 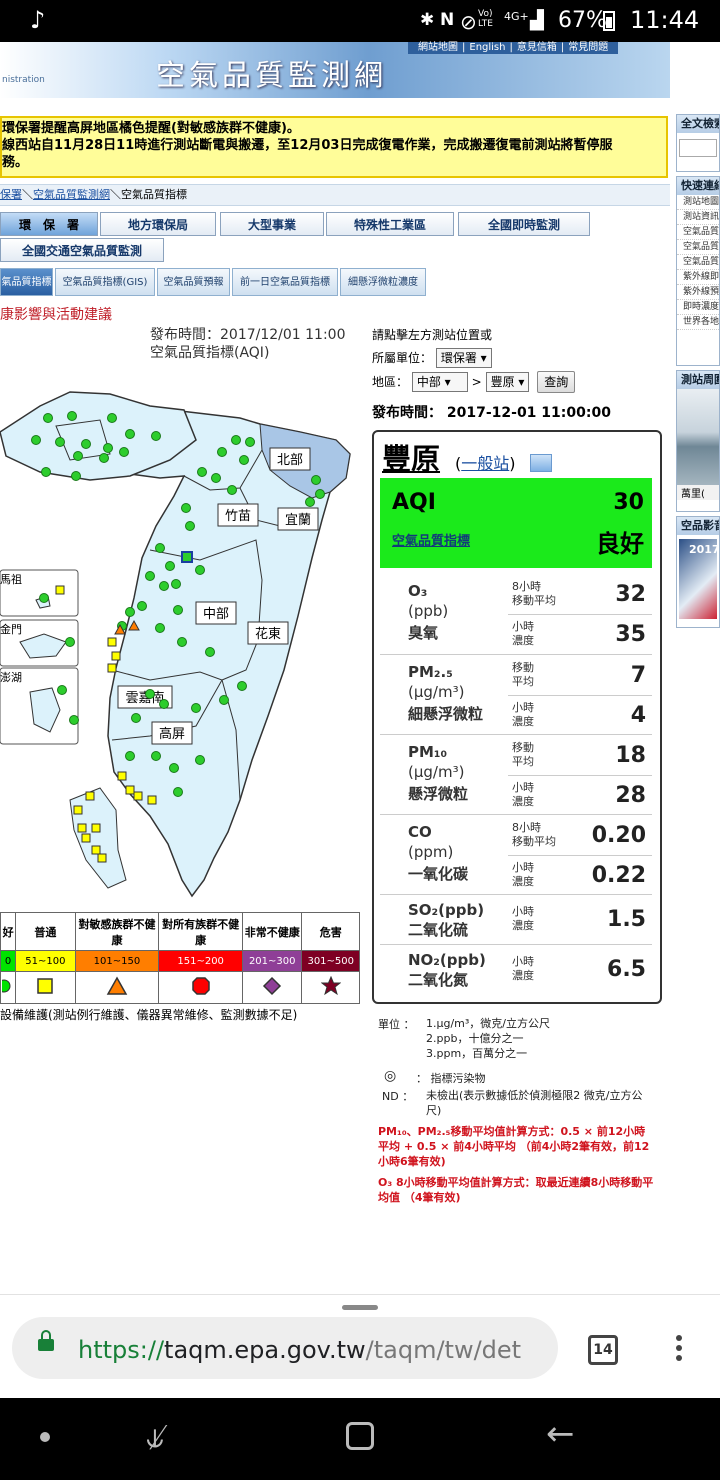 What do you see at coordinates (560, 1434) in the screenshot?
I see `back-icon: ←` at bounding box center [560, 1434].